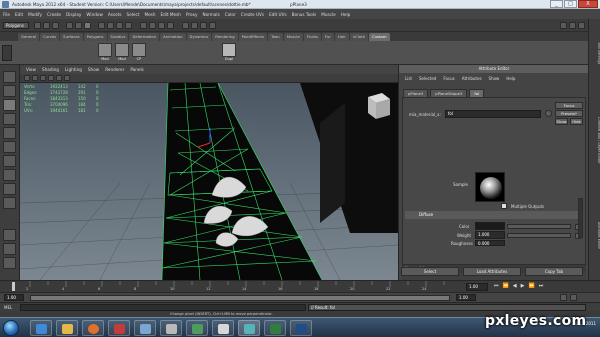  Describe the element at coordinates (105, 53) in the screenshot. I see `shelf-button-mod-1: Mod` at that location.